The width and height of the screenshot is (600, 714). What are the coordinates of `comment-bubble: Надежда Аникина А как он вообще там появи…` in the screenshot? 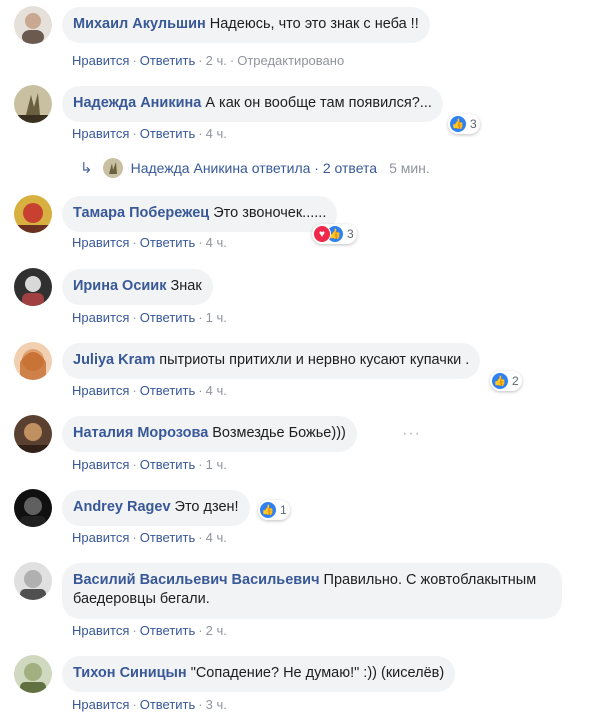 It's located at (252, 104).